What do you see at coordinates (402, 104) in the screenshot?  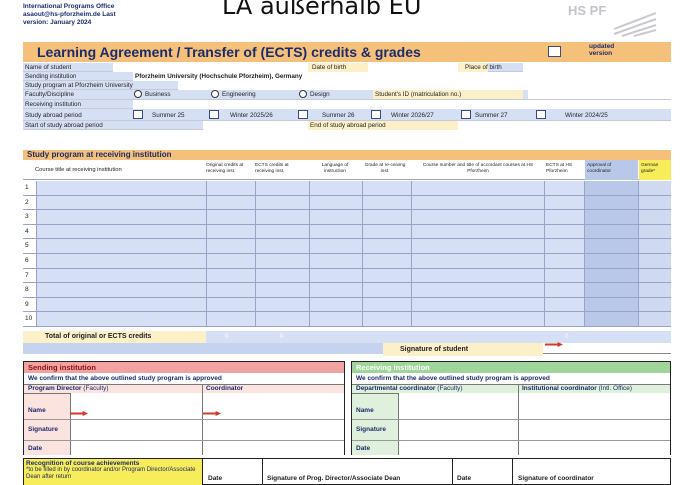 I see `receiving-field` at bounding box center [402, 104].